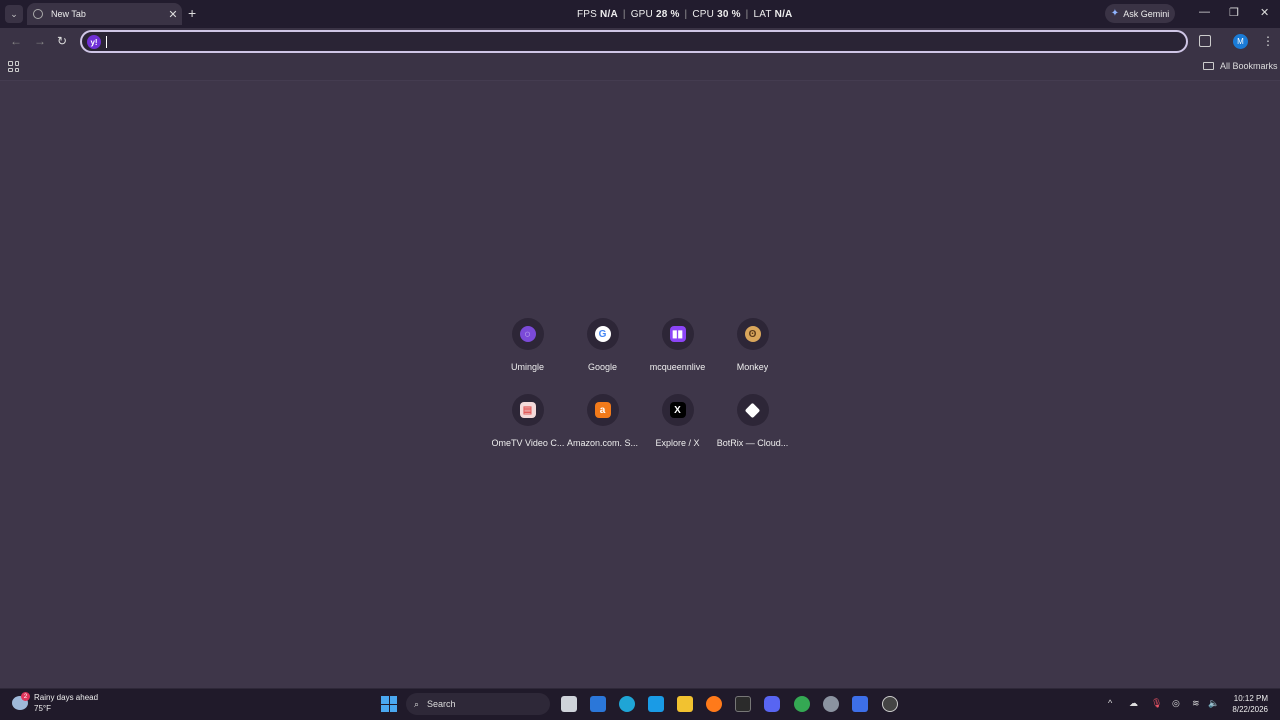 This screenshot has height=720, width=1280. What do you see at coordinates (569, 704) in the screenshot?
I see `task-view-icon` at bounding box center [569, 704].